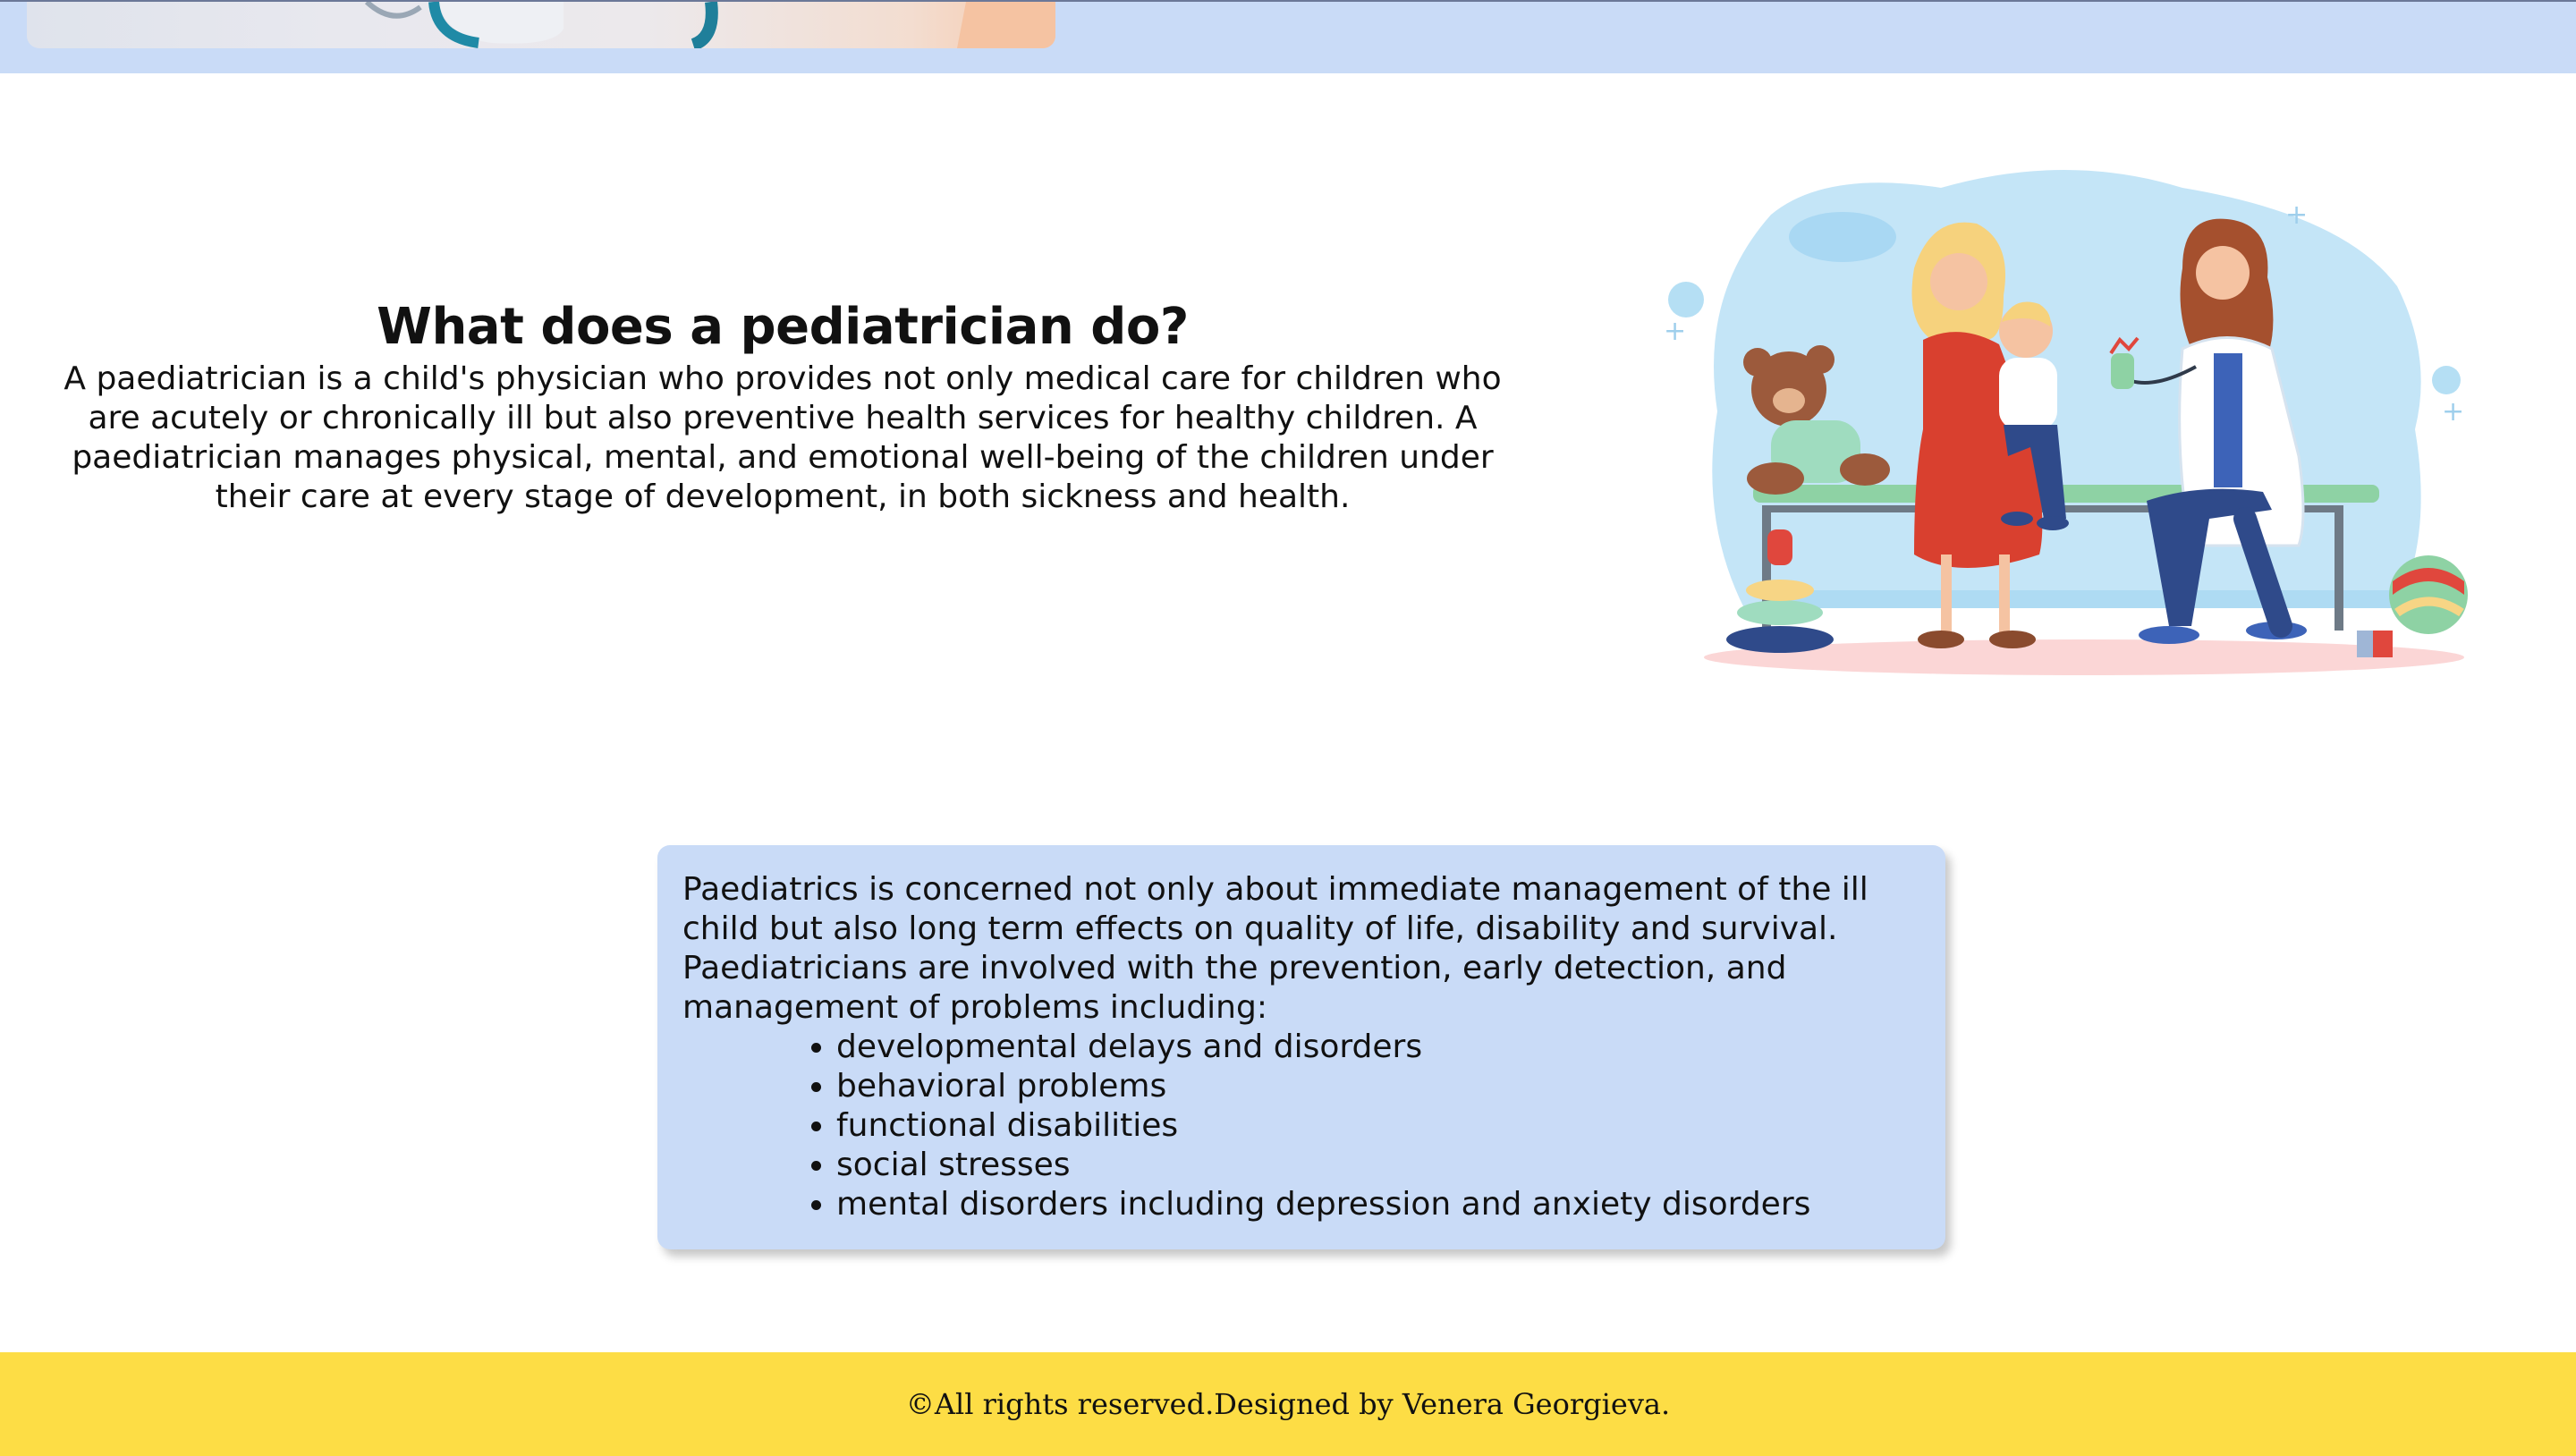 The image size is (2576, 1456). Describe the element at coordinates (541, 25) in the screenshot. I see `hero-image` at that location.